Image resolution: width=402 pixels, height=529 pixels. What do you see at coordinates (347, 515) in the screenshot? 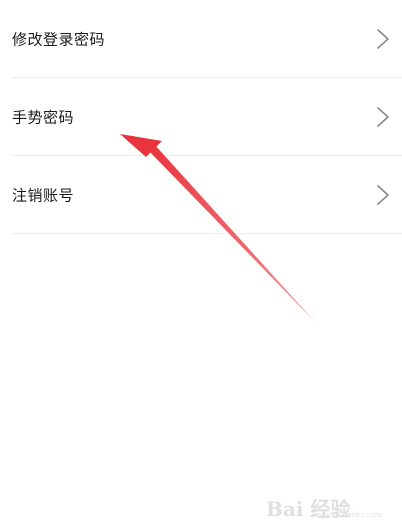
I see `watermark-url: jingyan.baidu.com` at bounding box center [347, 515].